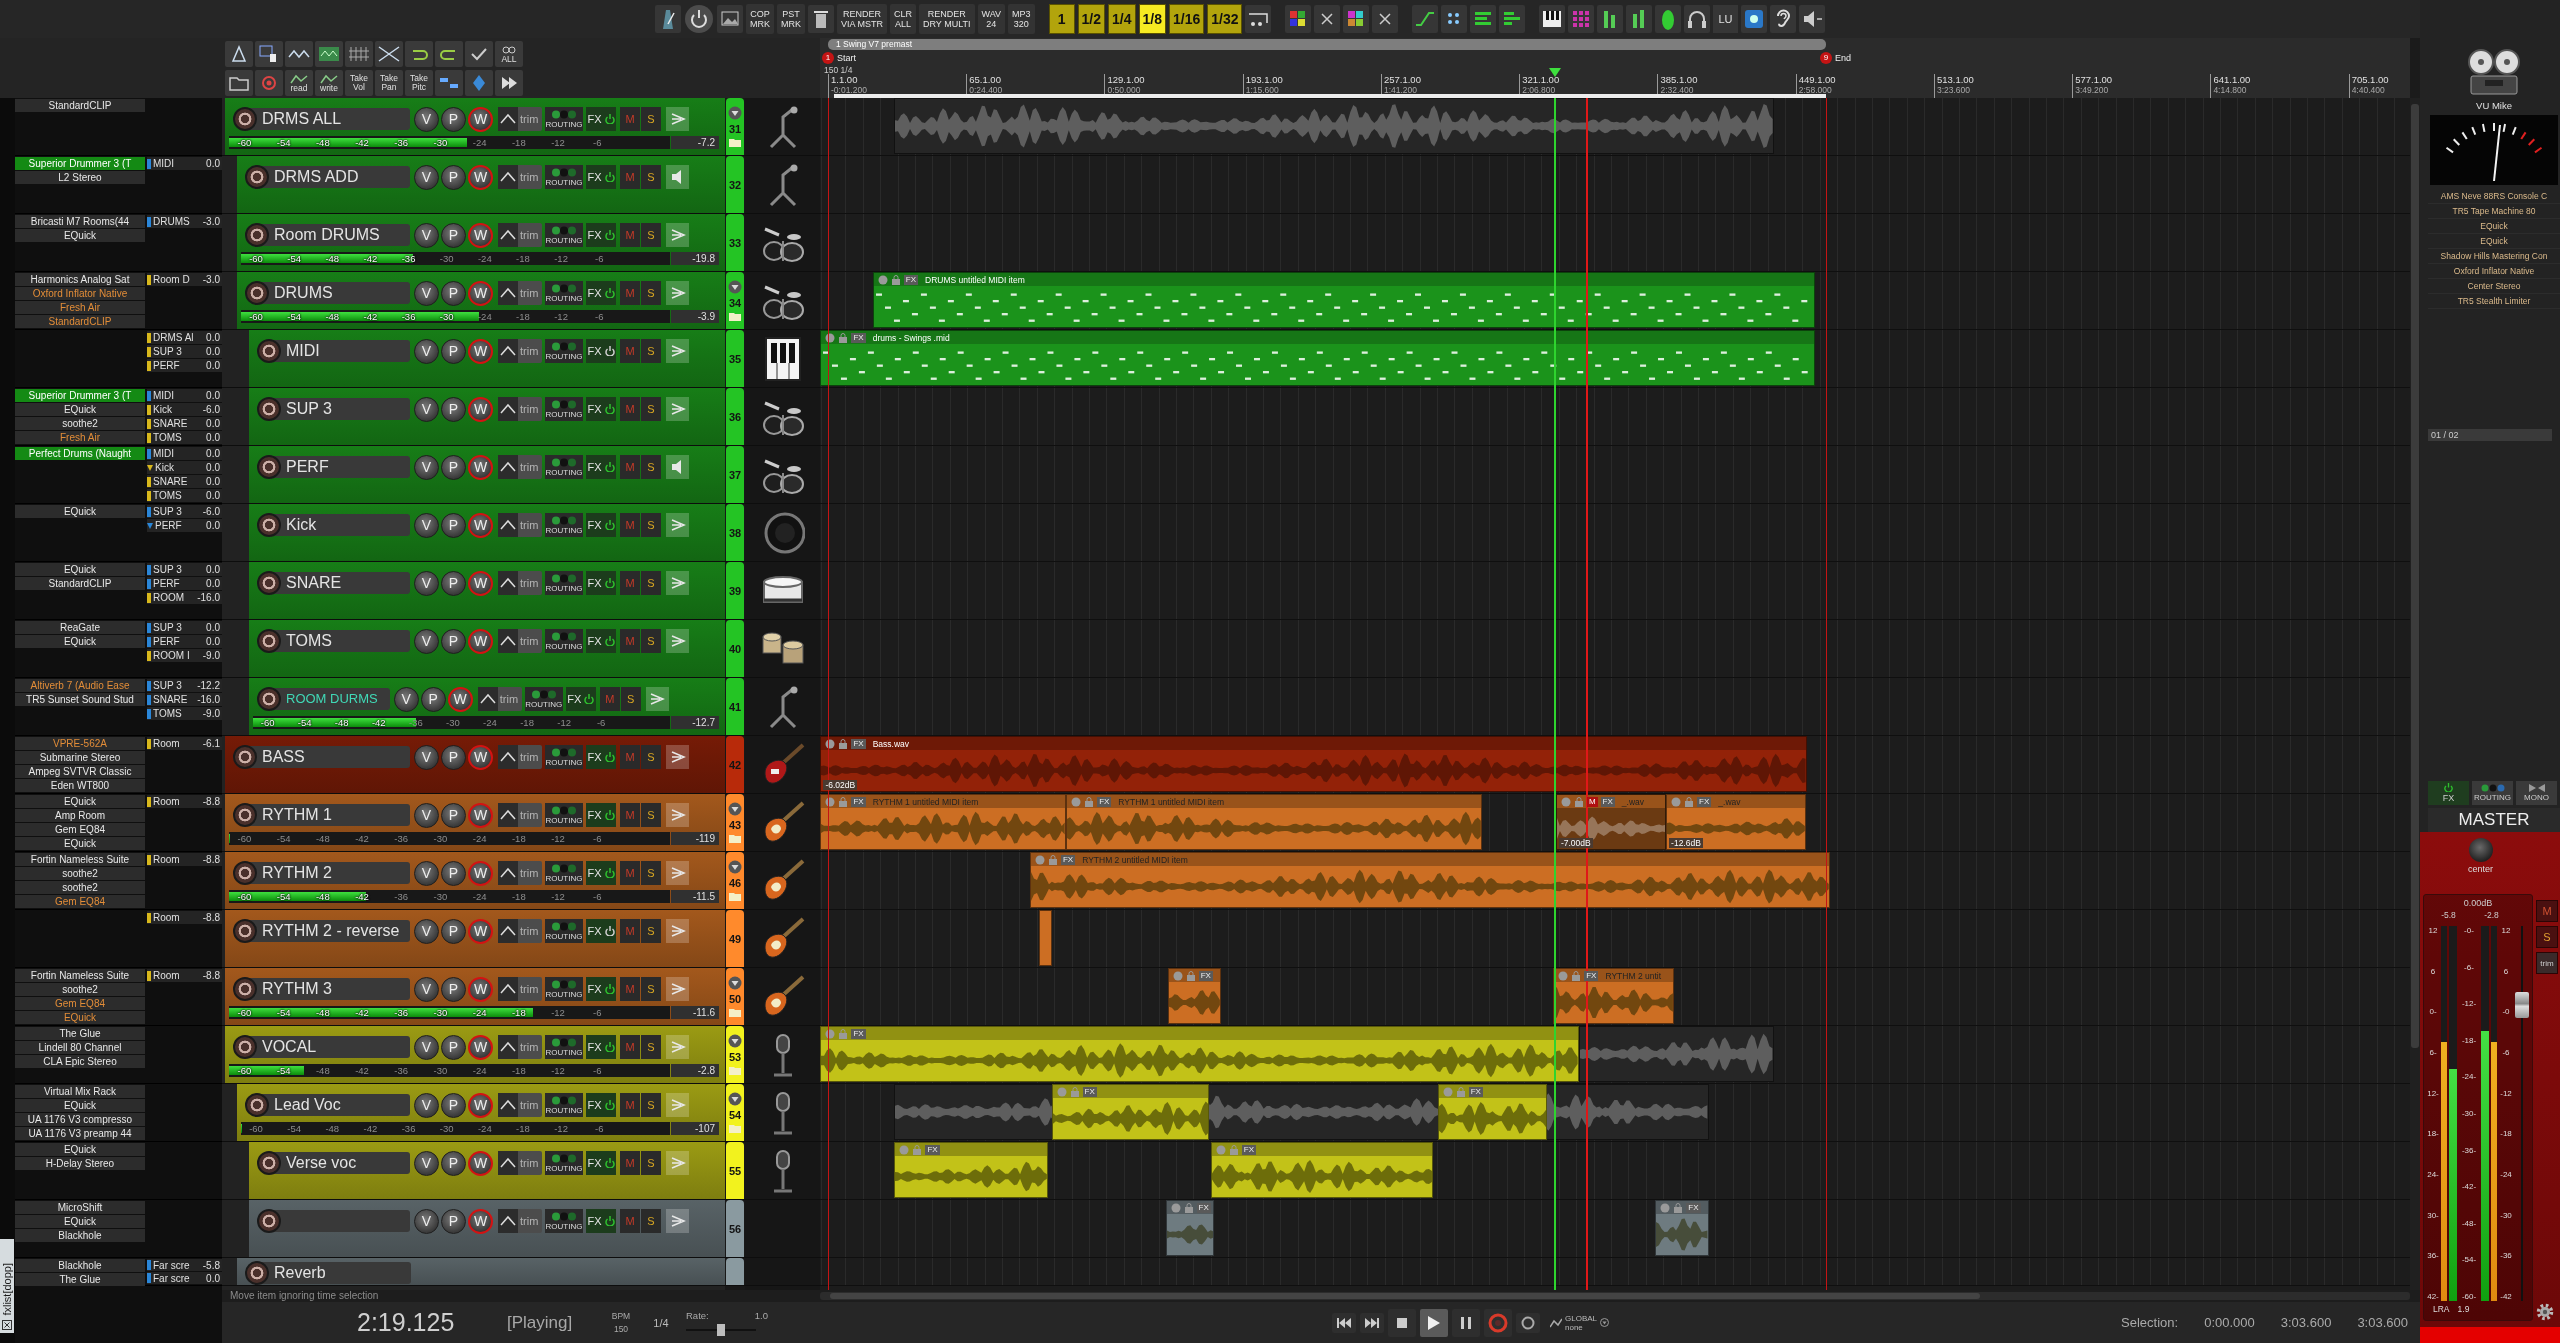 The image size is (2560, 1343). I want to click on timeline-ruler, so click(1615, 68).